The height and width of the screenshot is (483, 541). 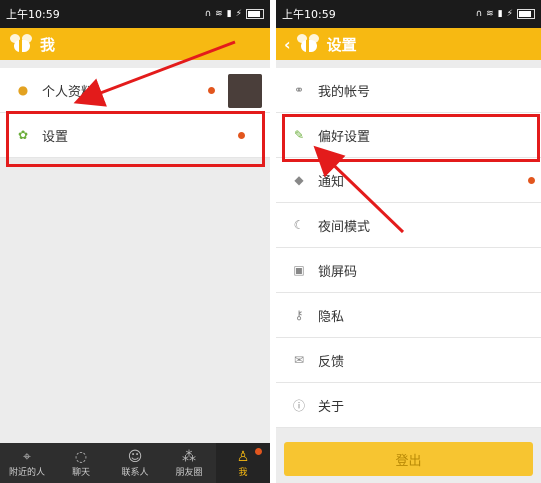 What do you see at coordinates (287, 44) in the screenshot?
I see `back-chevron-icon: ‹` at bounding box center [287, 44].